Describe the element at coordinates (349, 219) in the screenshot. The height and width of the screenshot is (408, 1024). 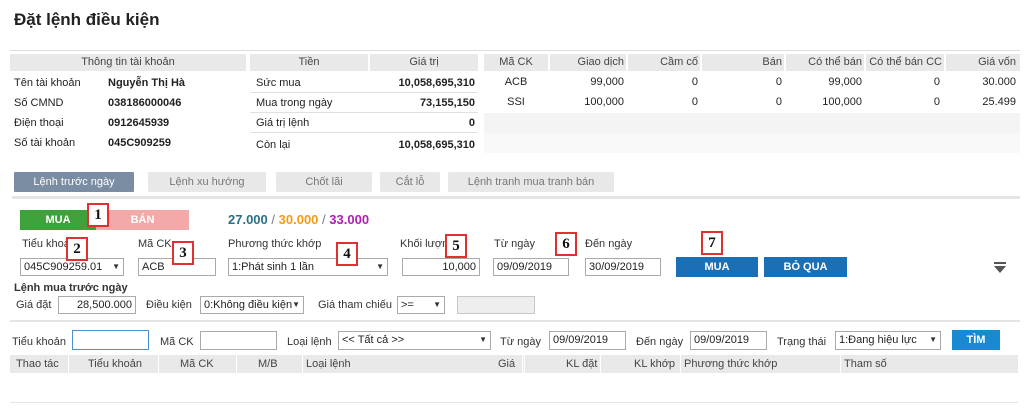
I see `ceiling-price: 33.000` at that location.